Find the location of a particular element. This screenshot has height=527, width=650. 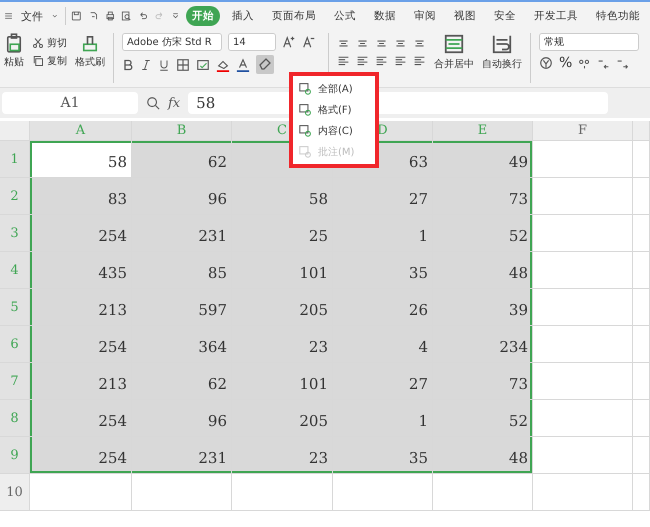

name-box: A1 is located at coordinates (70, 103).